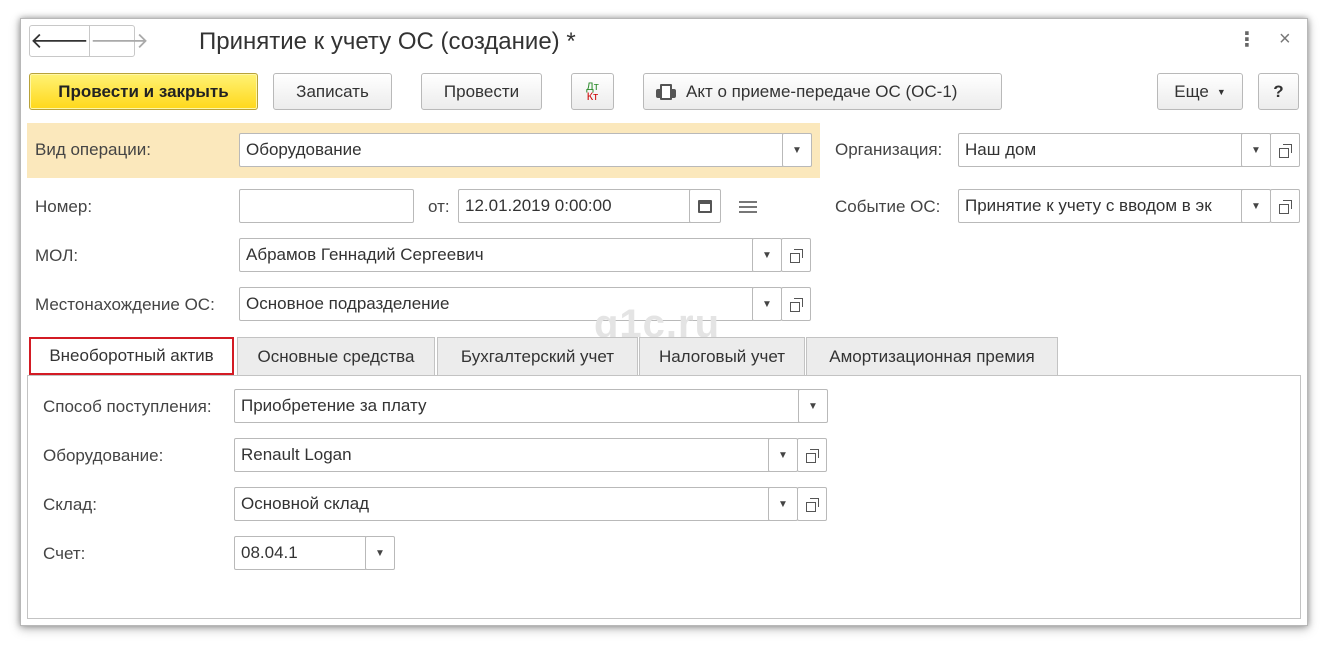 Image resolution: width=1327 pixels, height=645 pixels. I want to click on equipment-dropdown-icon: ▼, so click(783, 455).